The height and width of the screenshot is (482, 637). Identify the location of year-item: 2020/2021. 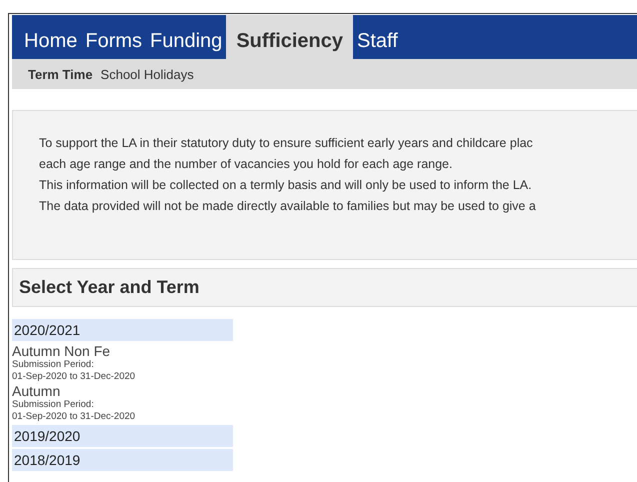
(122, 330).